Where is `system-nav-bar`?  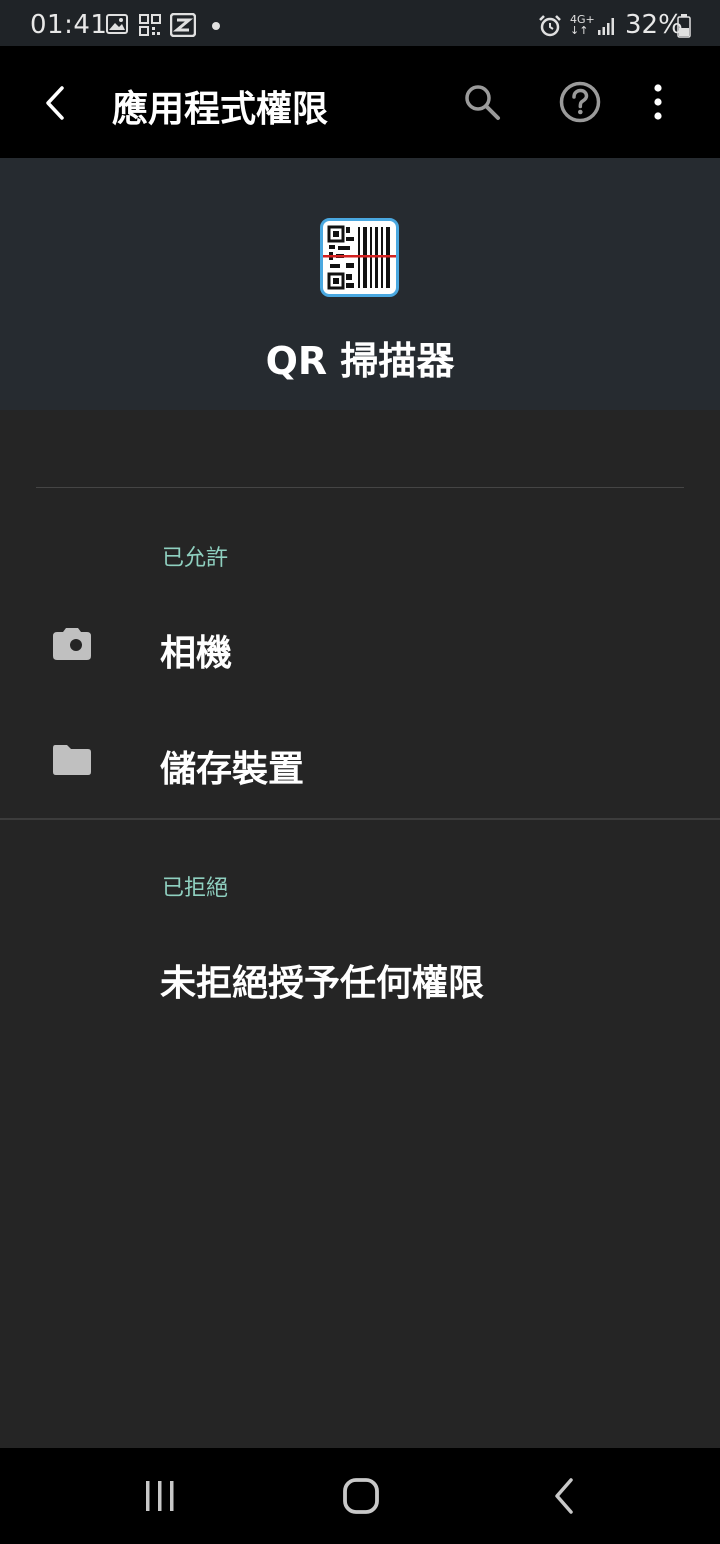 system-nav-bar is located at coordinates (360, 1496).